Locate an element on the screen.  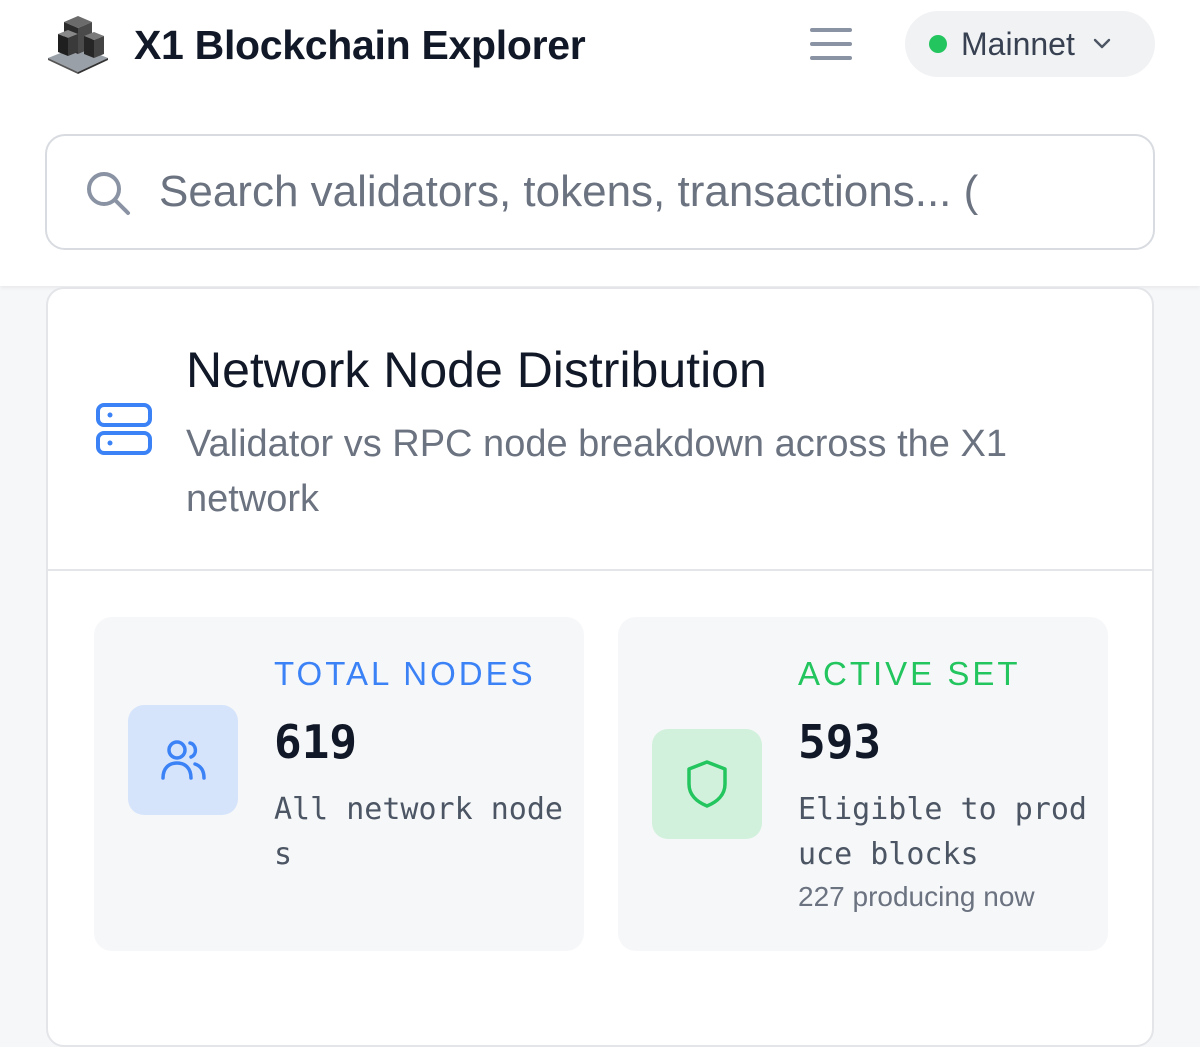
stat-description: Eligible to produce blocks is located at coordinates (942, 832).